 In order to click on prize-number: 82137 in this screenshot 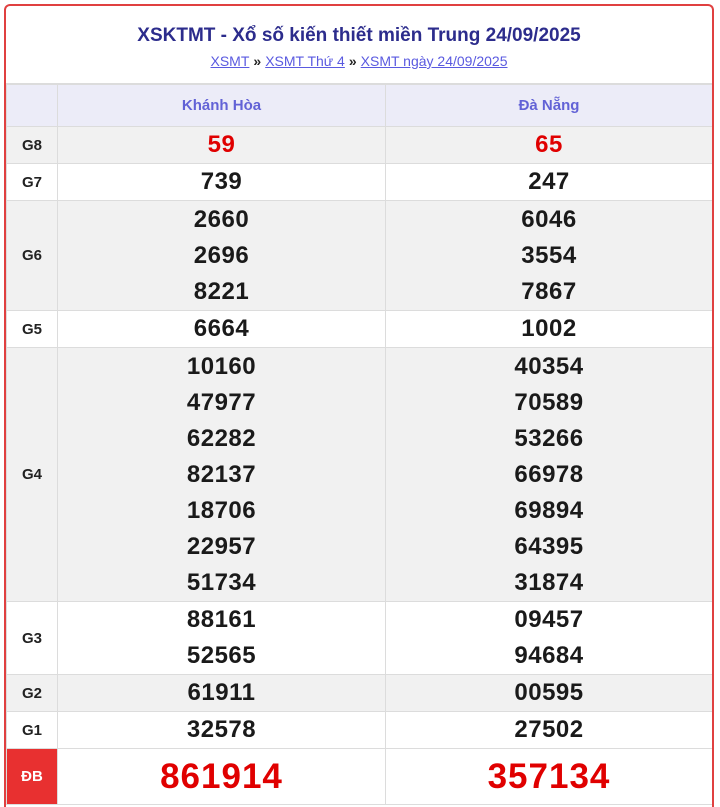, I will do `click(221, 474)`.